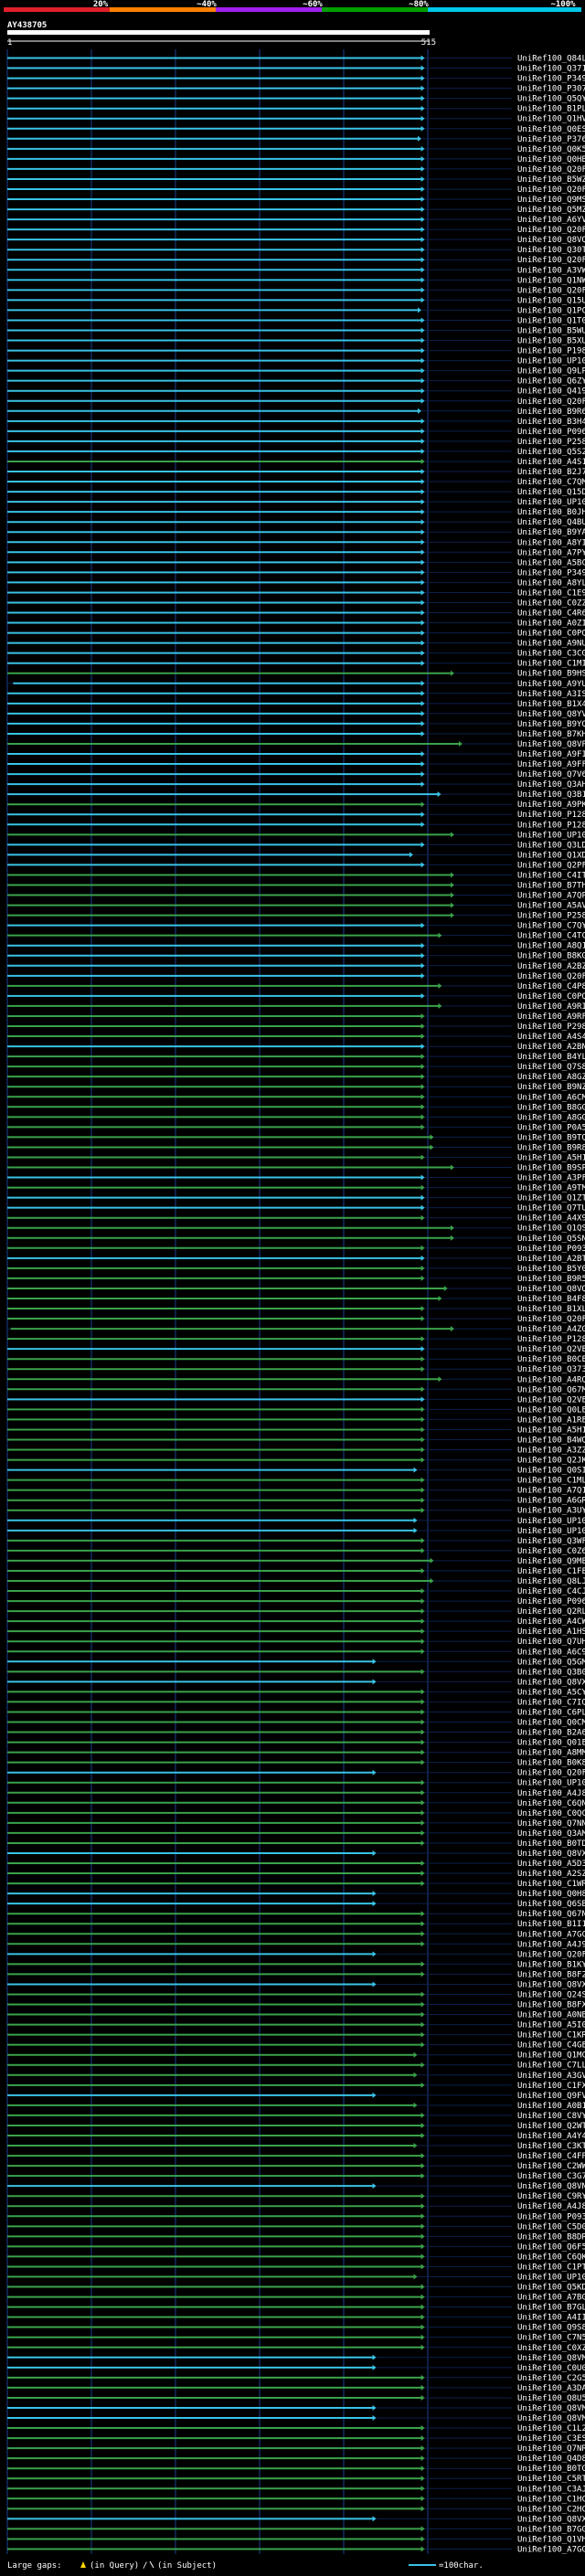  What do you see at coordinates (551, 442) in the screenshot?
I see `hit-label: UniRef100_P25856` at bounding box center [551, 442].